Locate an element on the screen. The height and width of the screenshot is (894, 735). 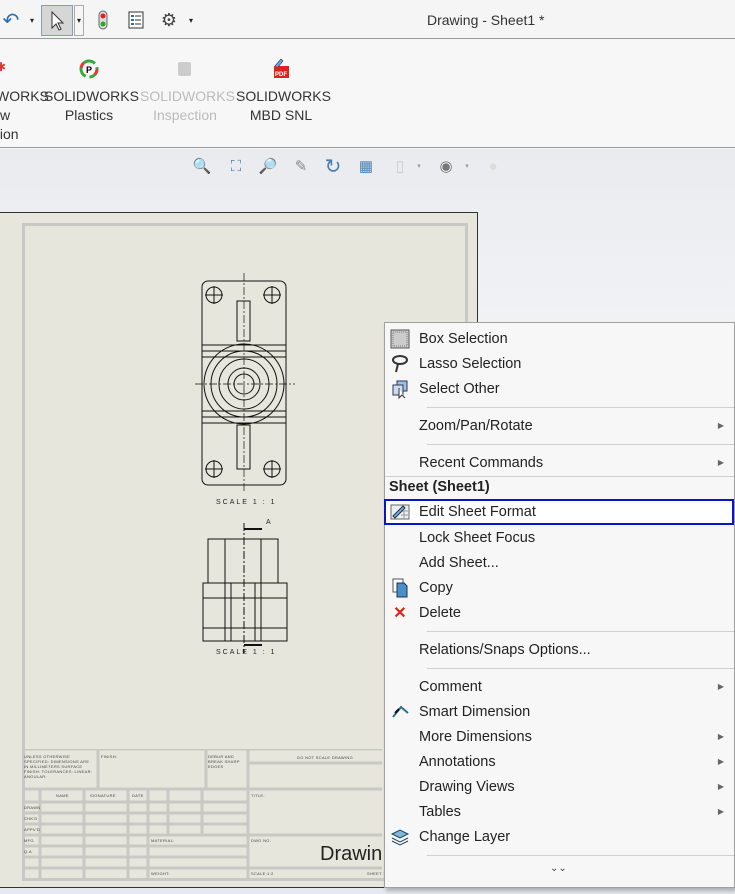
appearance-icon: ● is located at coordinates (493, 166).